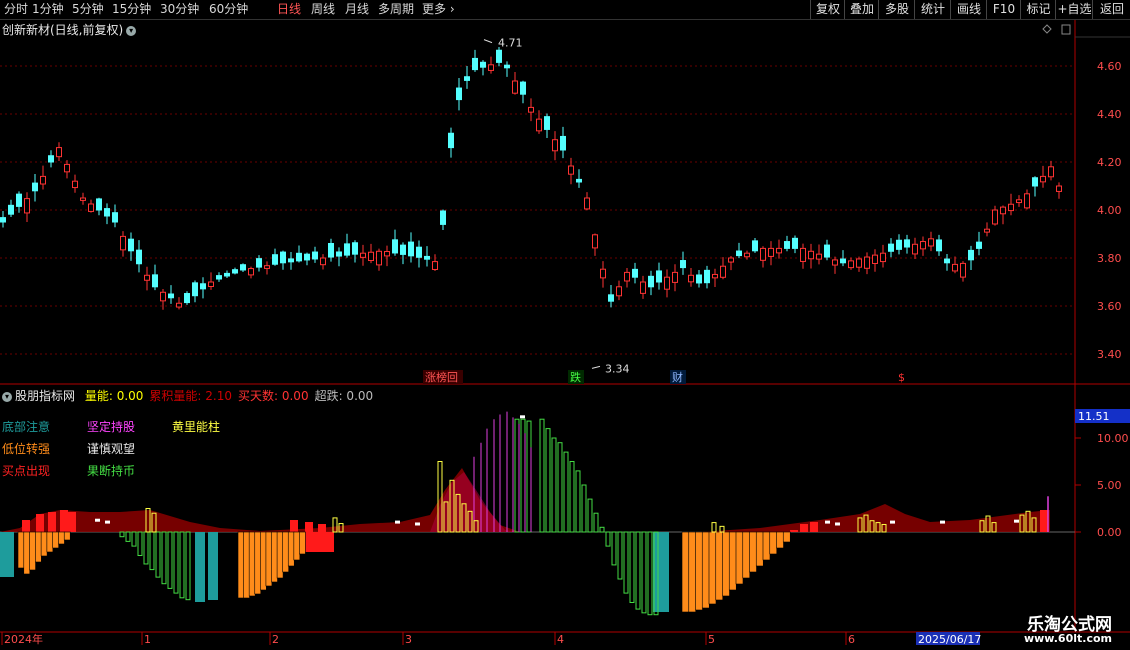  What do you see at coordinates (575, 377) in the screenshot?
I see `event-marker-1: 跌` at bounding box center [575, 377].